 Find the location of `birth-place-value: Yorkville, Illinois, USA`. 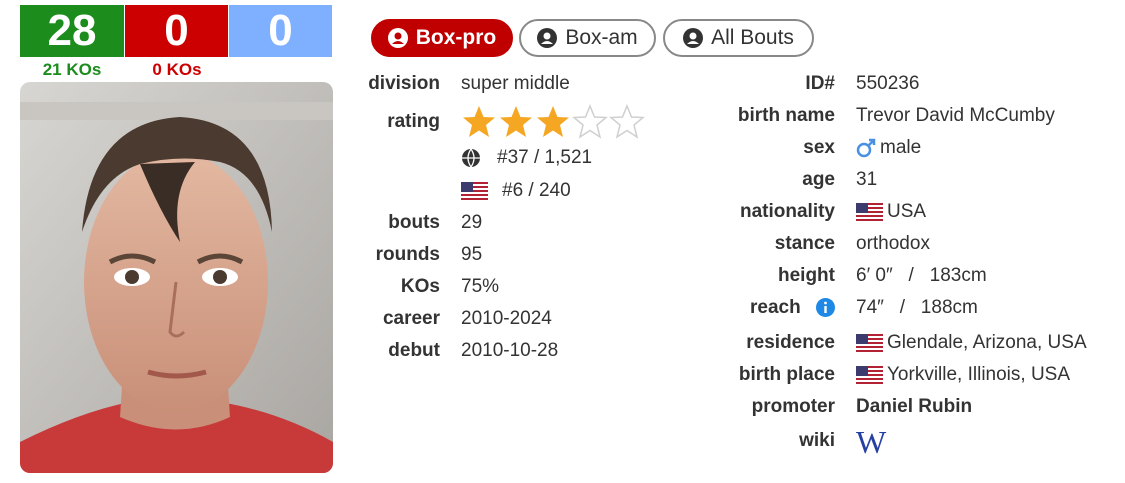

birth-place-value: Yorkville, Illinois, USA is located at coordinates (963, 375).